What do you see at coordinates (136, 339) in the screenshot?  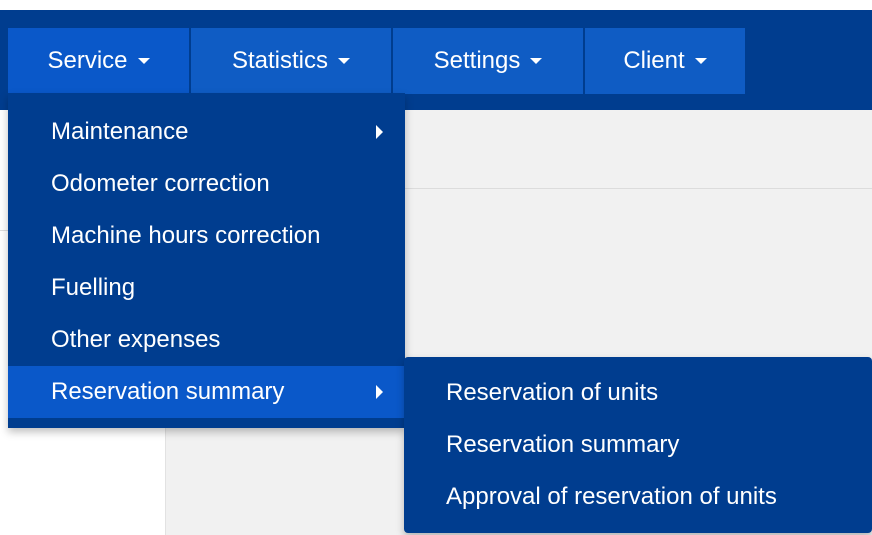 I see `menu-item-label: Other expenses` at bounding box center [136, 339].